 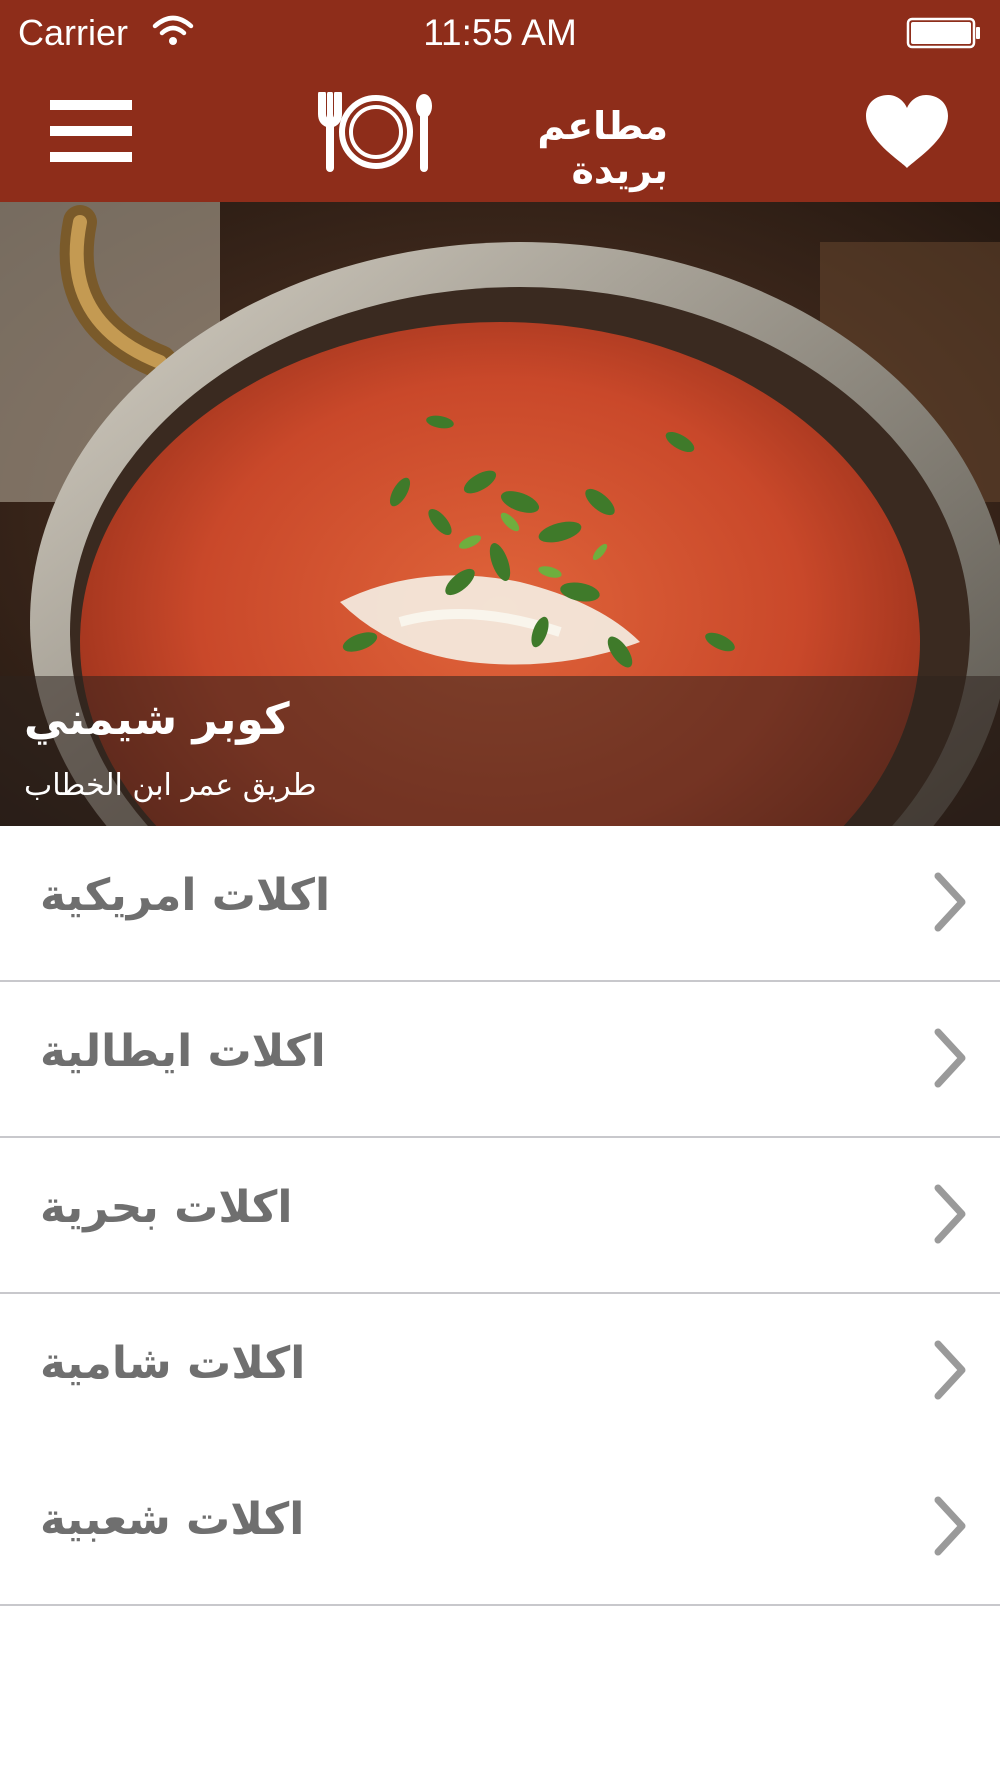 I want to click on app-title: مطاعم بريدة, so click(x=602, y=148).